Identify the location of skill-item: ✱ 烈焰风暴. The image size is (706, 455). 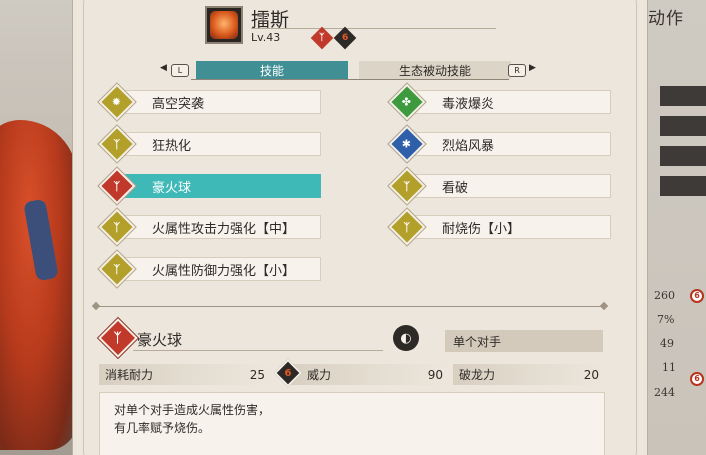
(499, 144).